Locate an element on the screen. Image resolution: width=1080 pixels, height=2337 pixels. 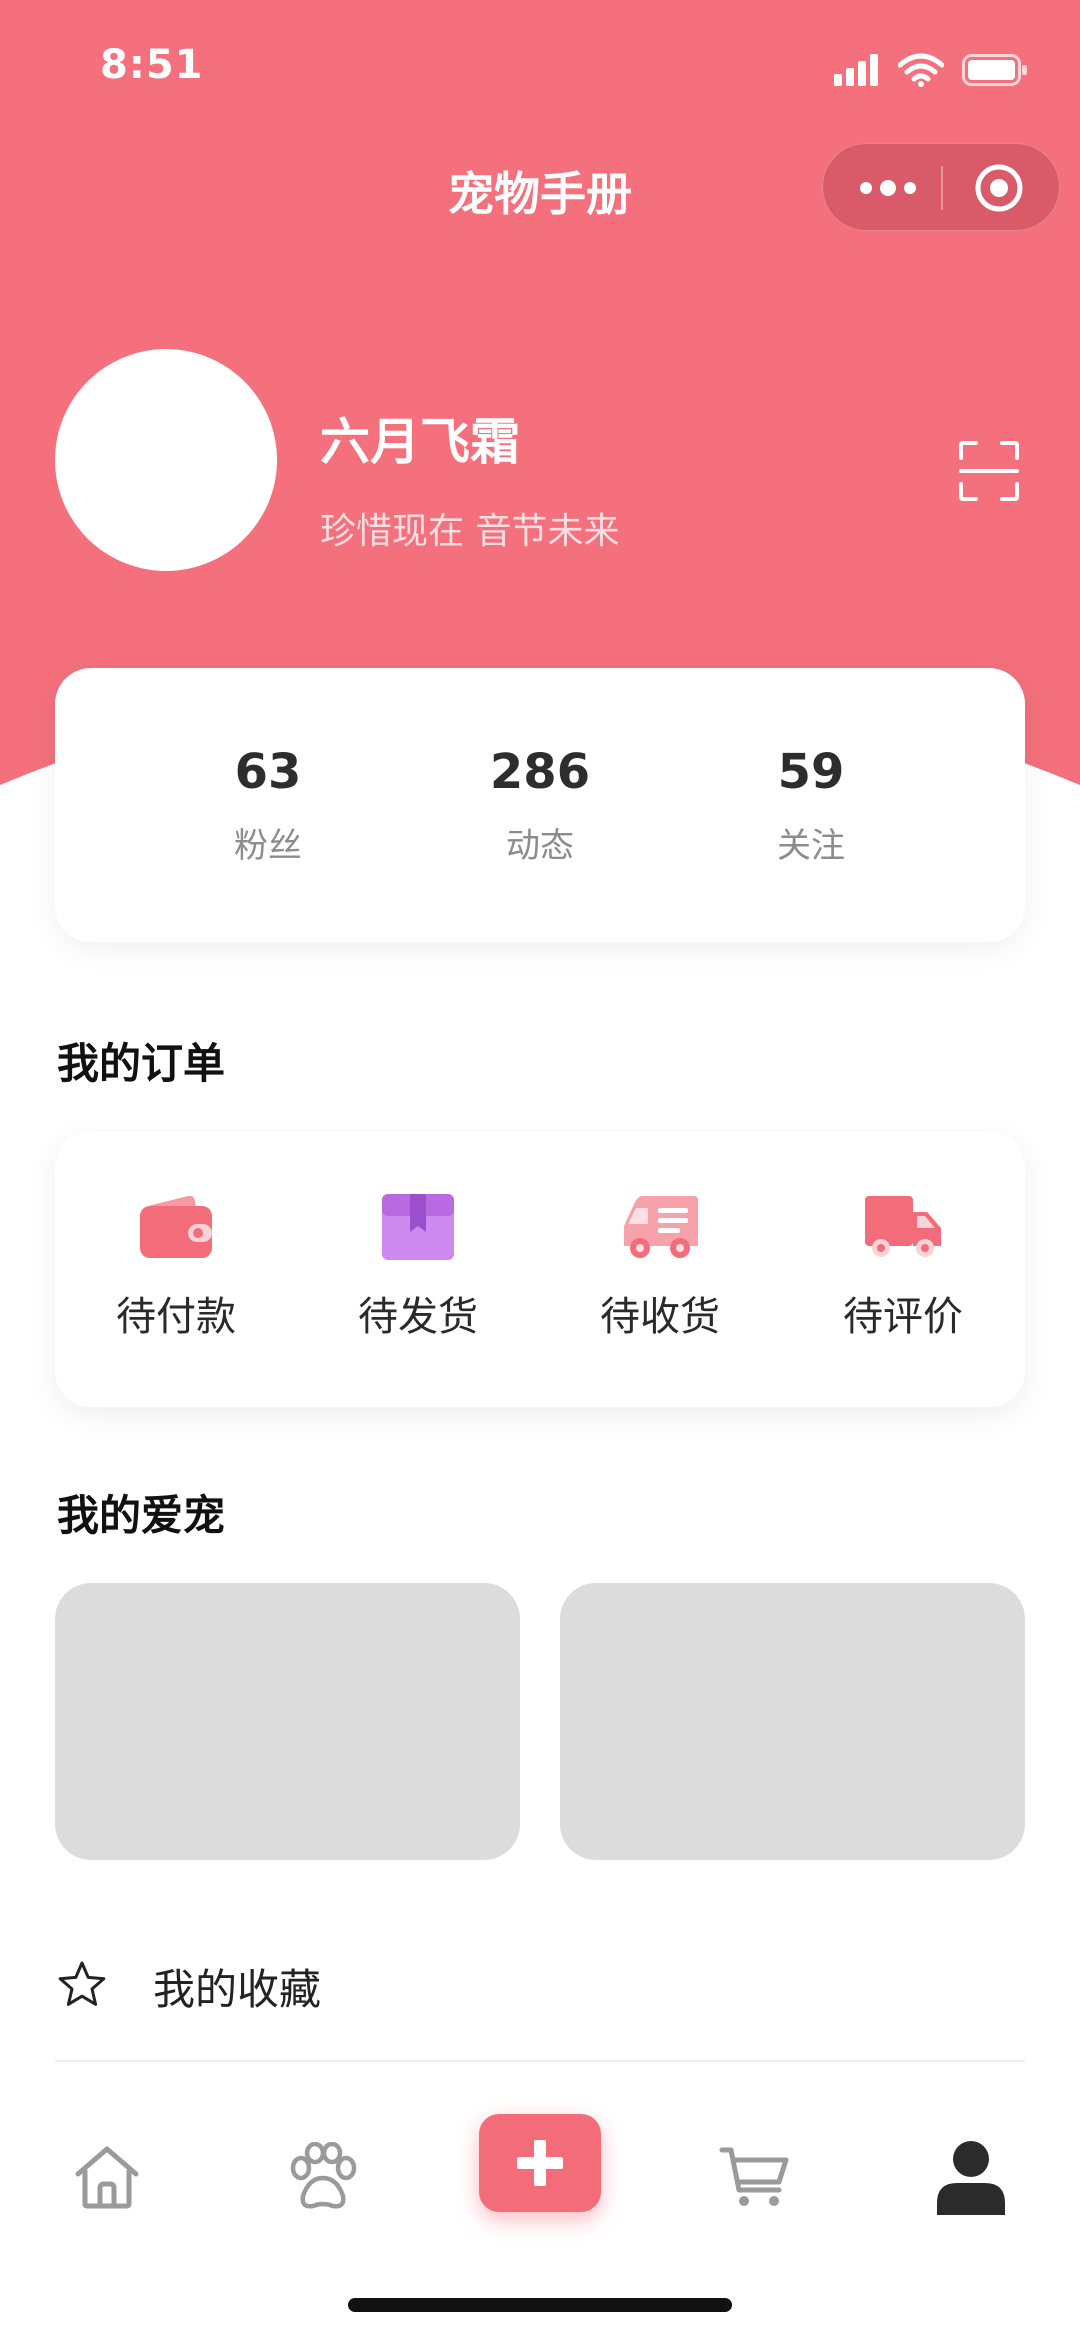
order-label: 待发货 is located at coordinates (418, 1317).